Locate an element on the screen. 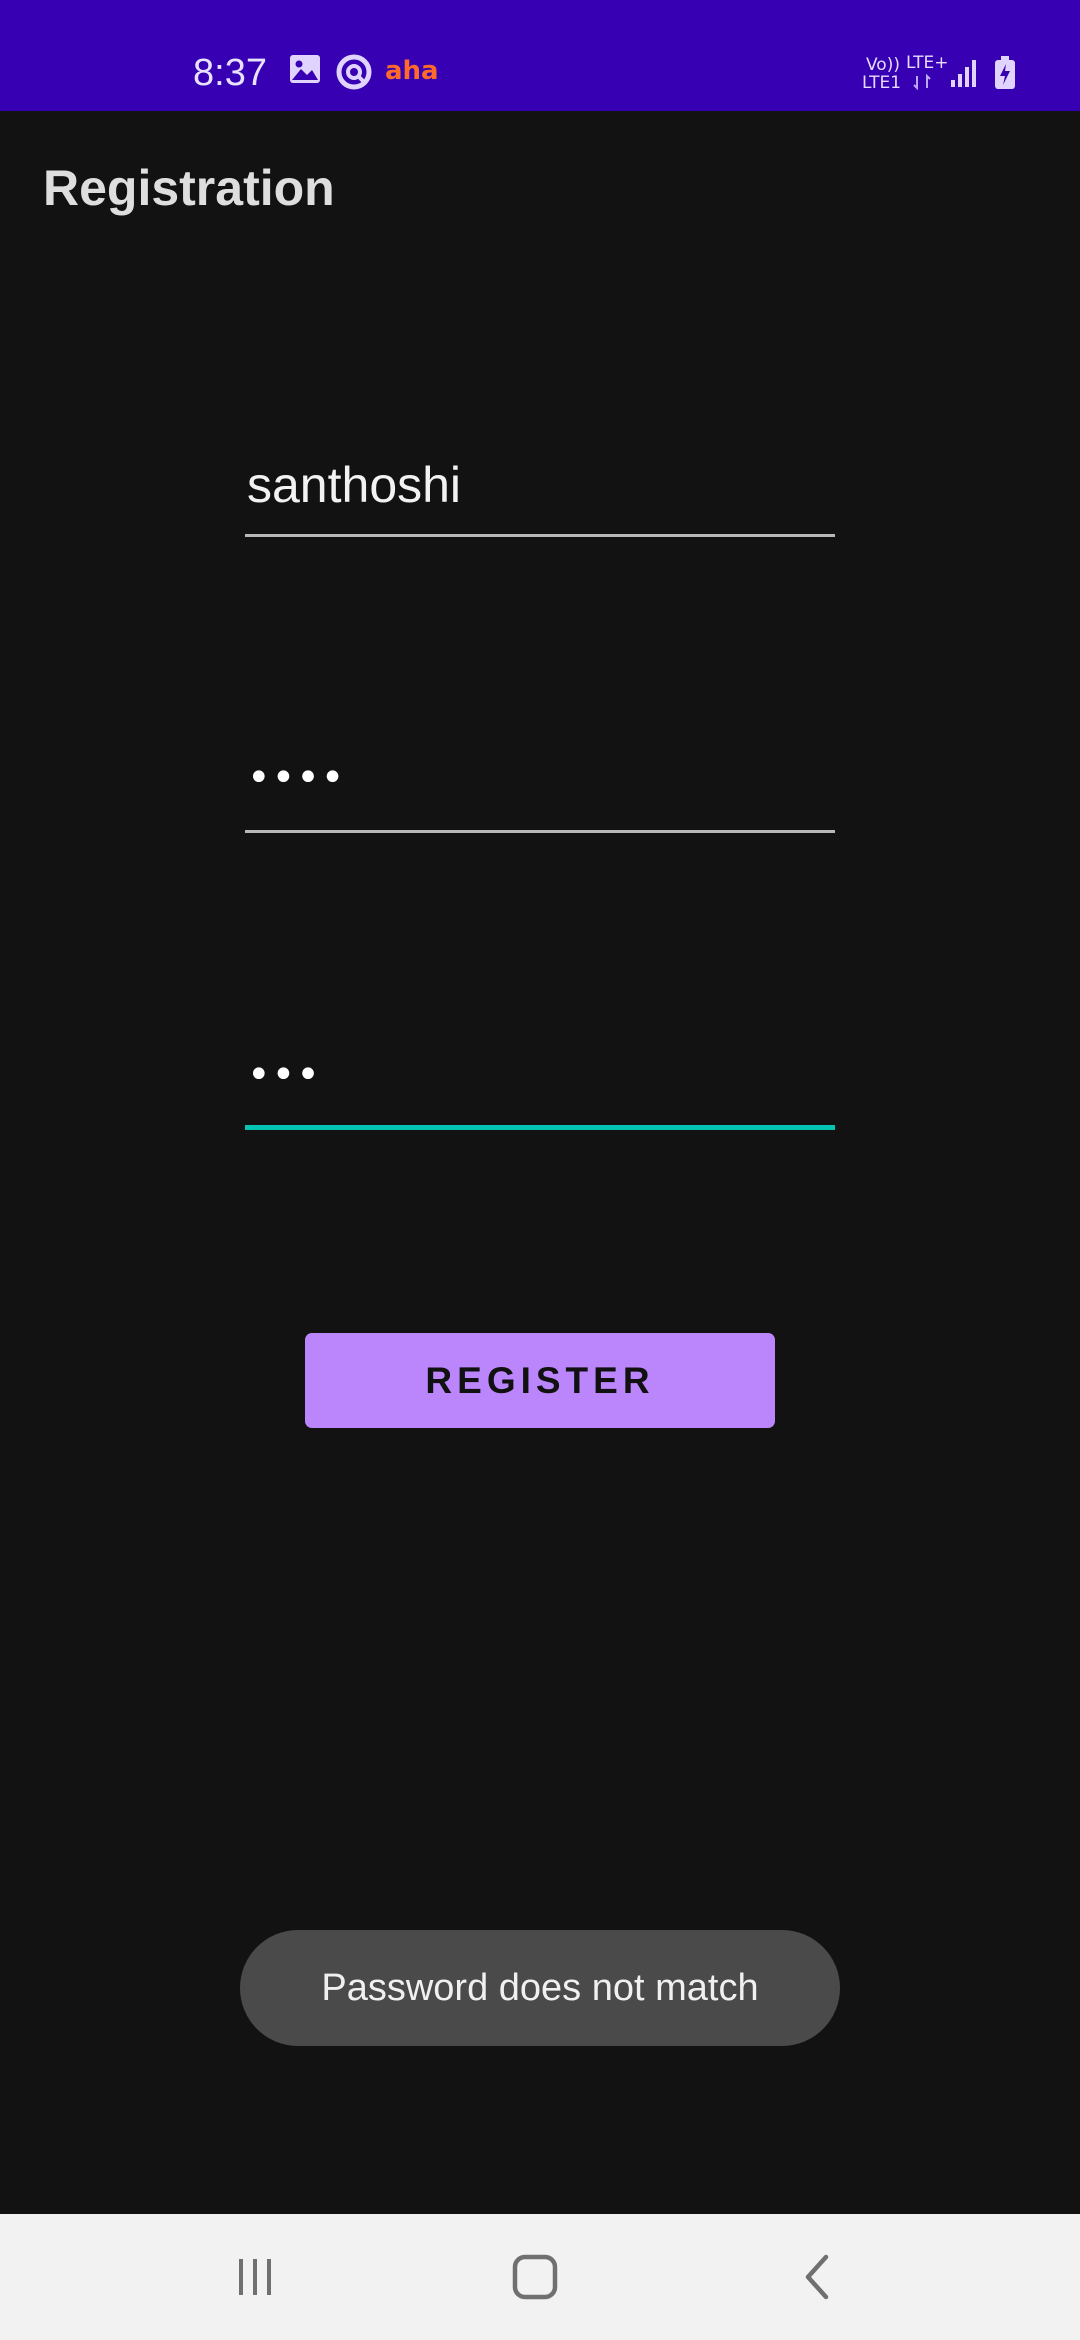  toast-message: Password does not match is located at coordinates (540, 1988).